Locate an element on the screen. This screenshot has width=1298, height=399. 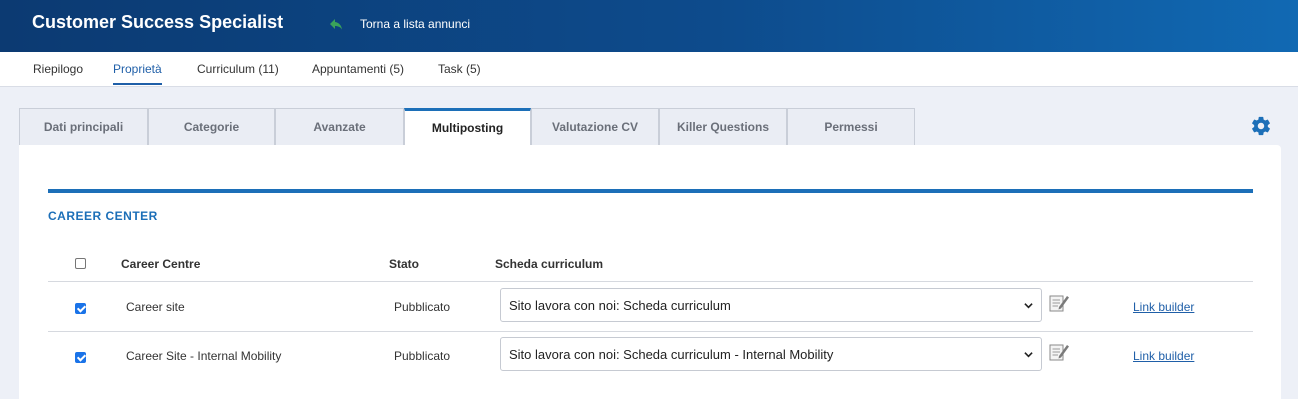
row-divider is located at coordinates (650, 331).